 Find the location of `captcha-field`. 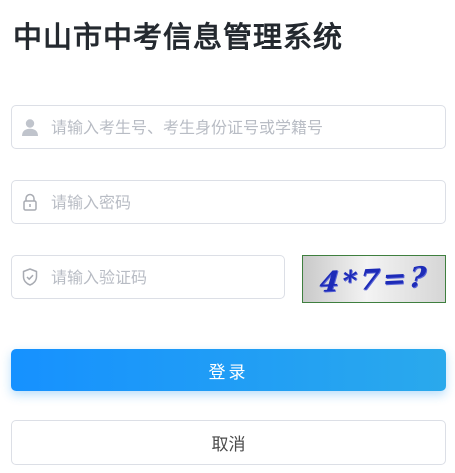

captcha-field is located at coordinates (148, 277).